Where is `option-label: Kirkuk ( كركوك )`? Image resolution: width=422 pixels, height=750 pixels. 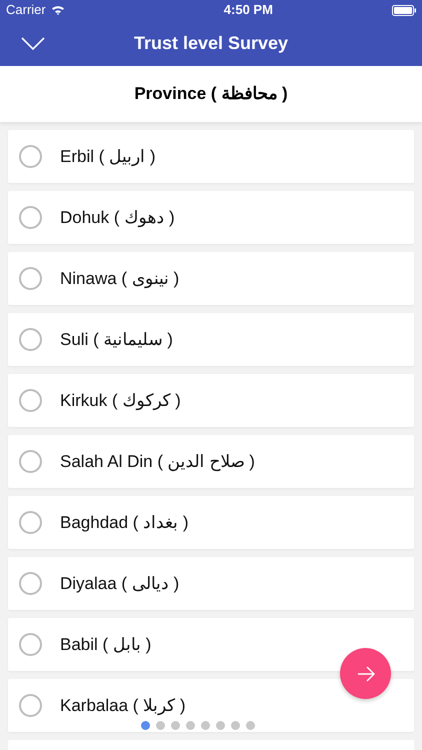 option-label: Kirkuk ( كركوك ) is located at coordinates (120, 401).